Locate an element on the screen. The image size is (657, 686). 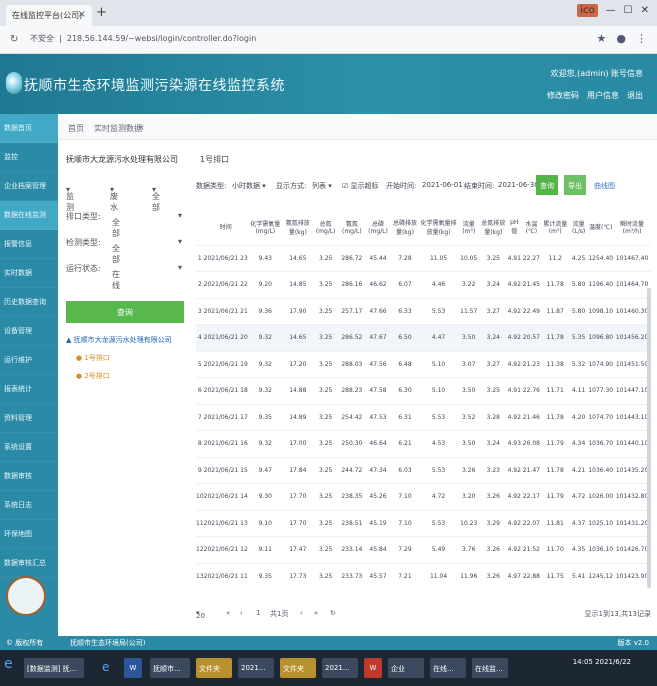
start-date-input: 2021-06-01 is located at coordinates (442, 185).